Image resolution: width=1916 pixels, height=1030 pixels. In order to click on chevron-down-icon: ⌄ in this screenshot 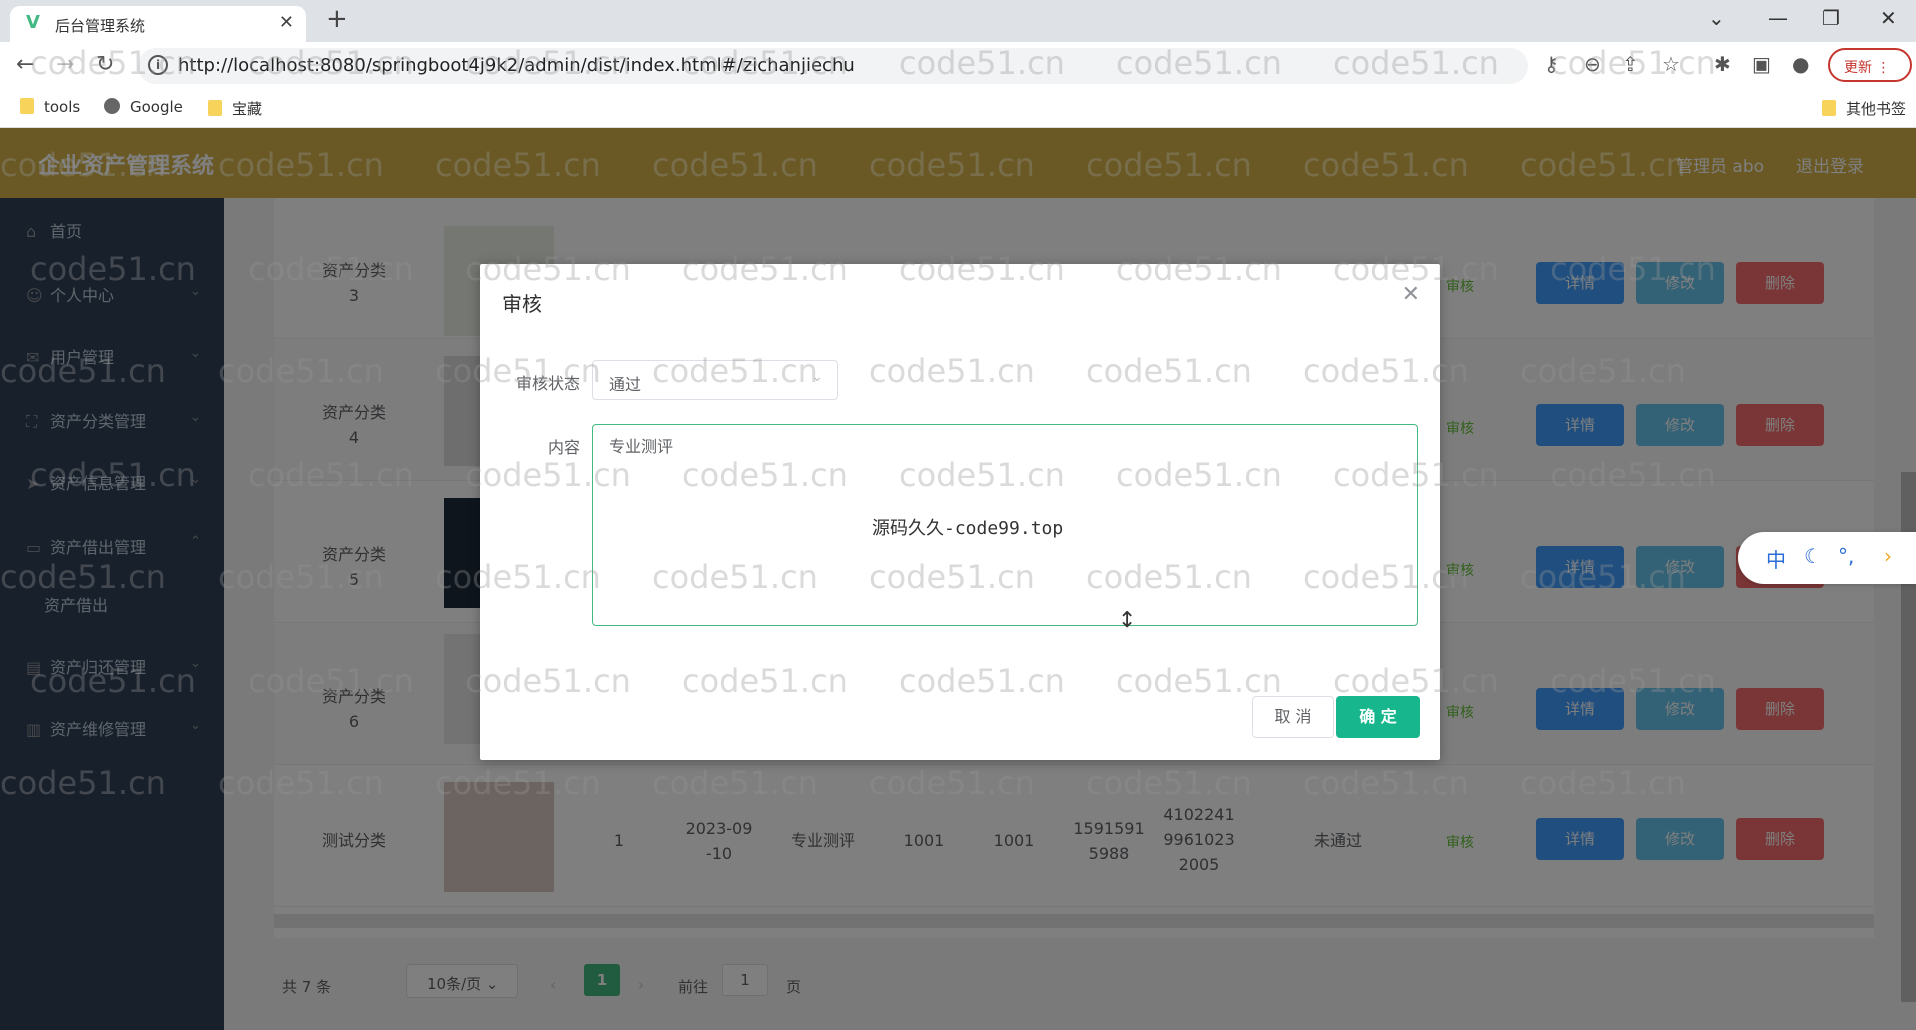, I will do `click(817, 377)`.